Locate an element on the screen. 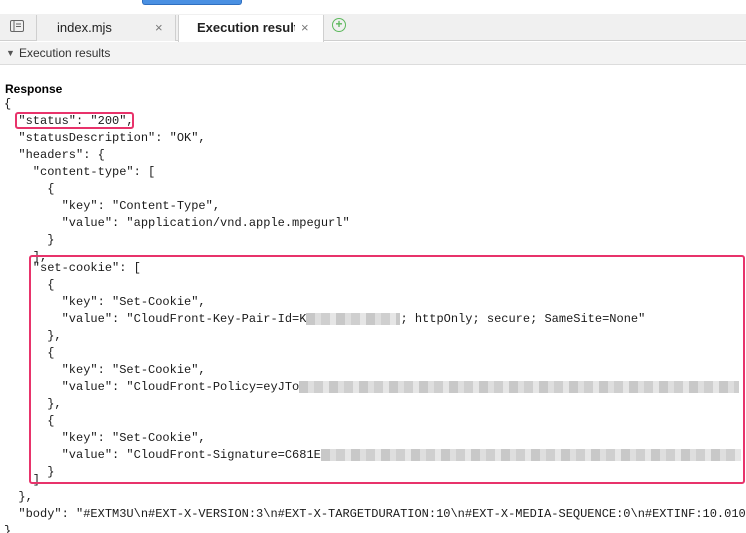 The image size is (746, 533). add-tab-icon: + is located at coordinates (339, 25).